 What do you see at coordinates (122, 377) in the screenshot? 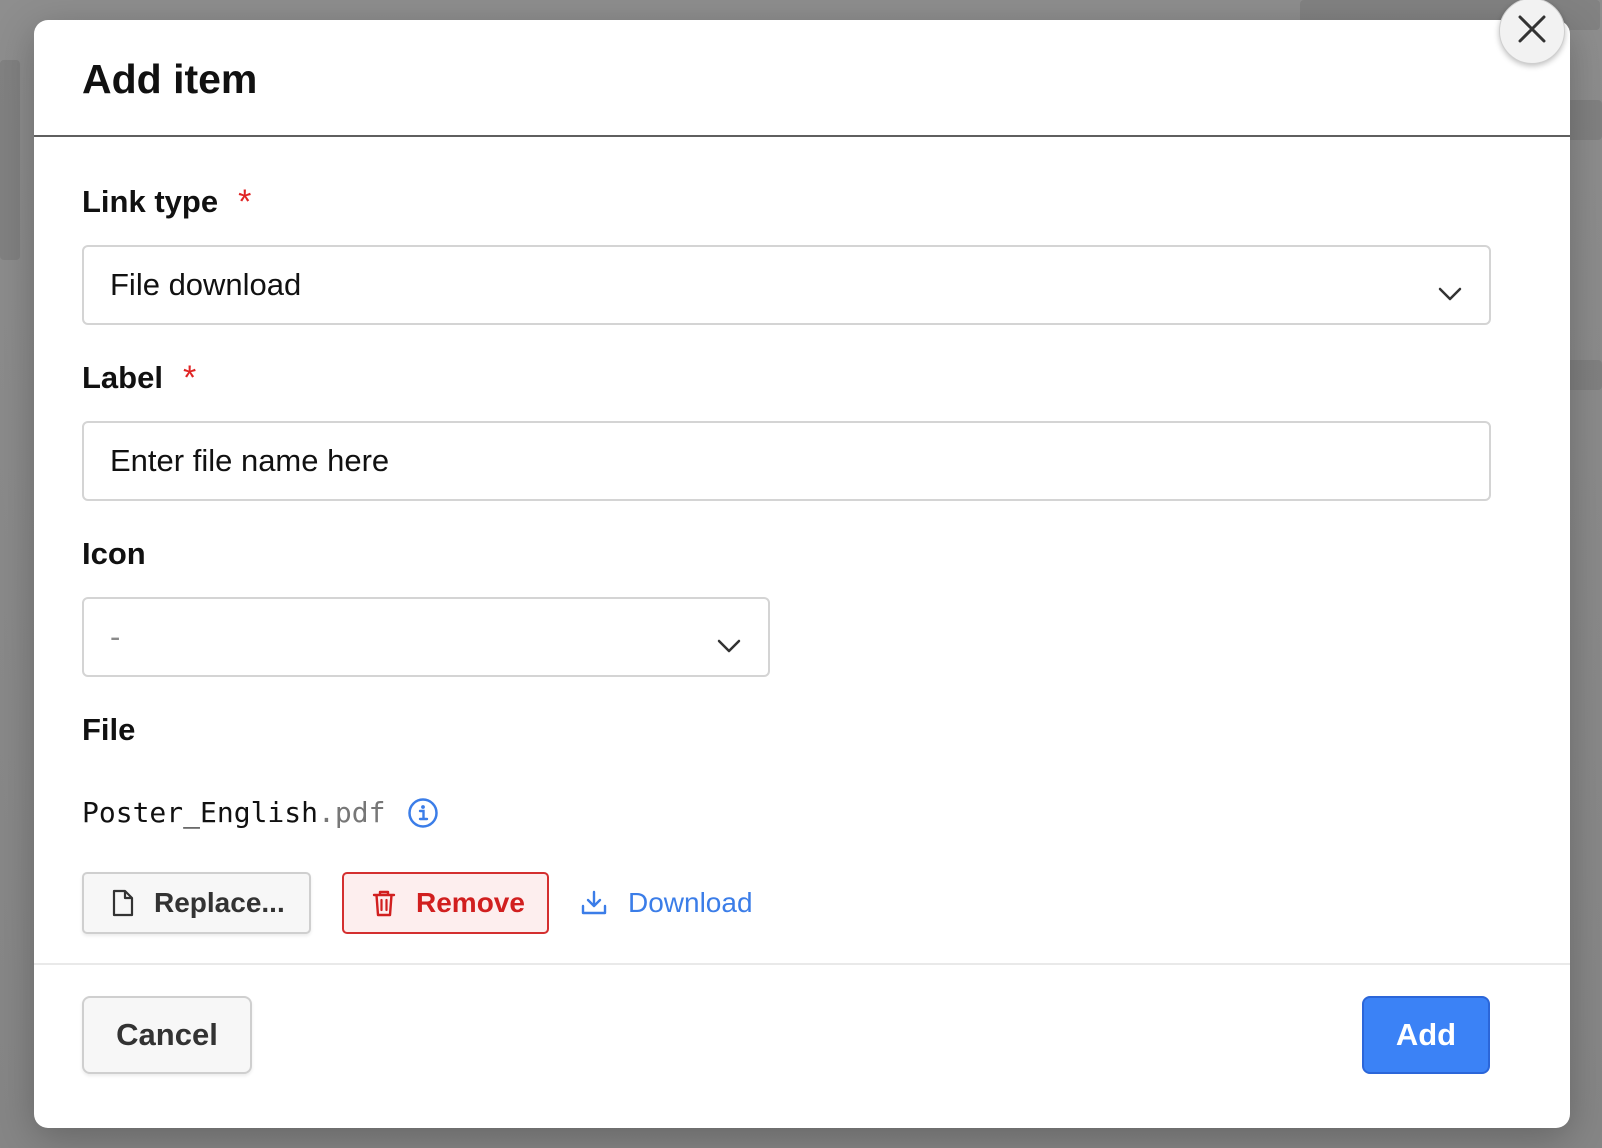
I see `label-field-label-text: Label` at bounding box center [122, 377].